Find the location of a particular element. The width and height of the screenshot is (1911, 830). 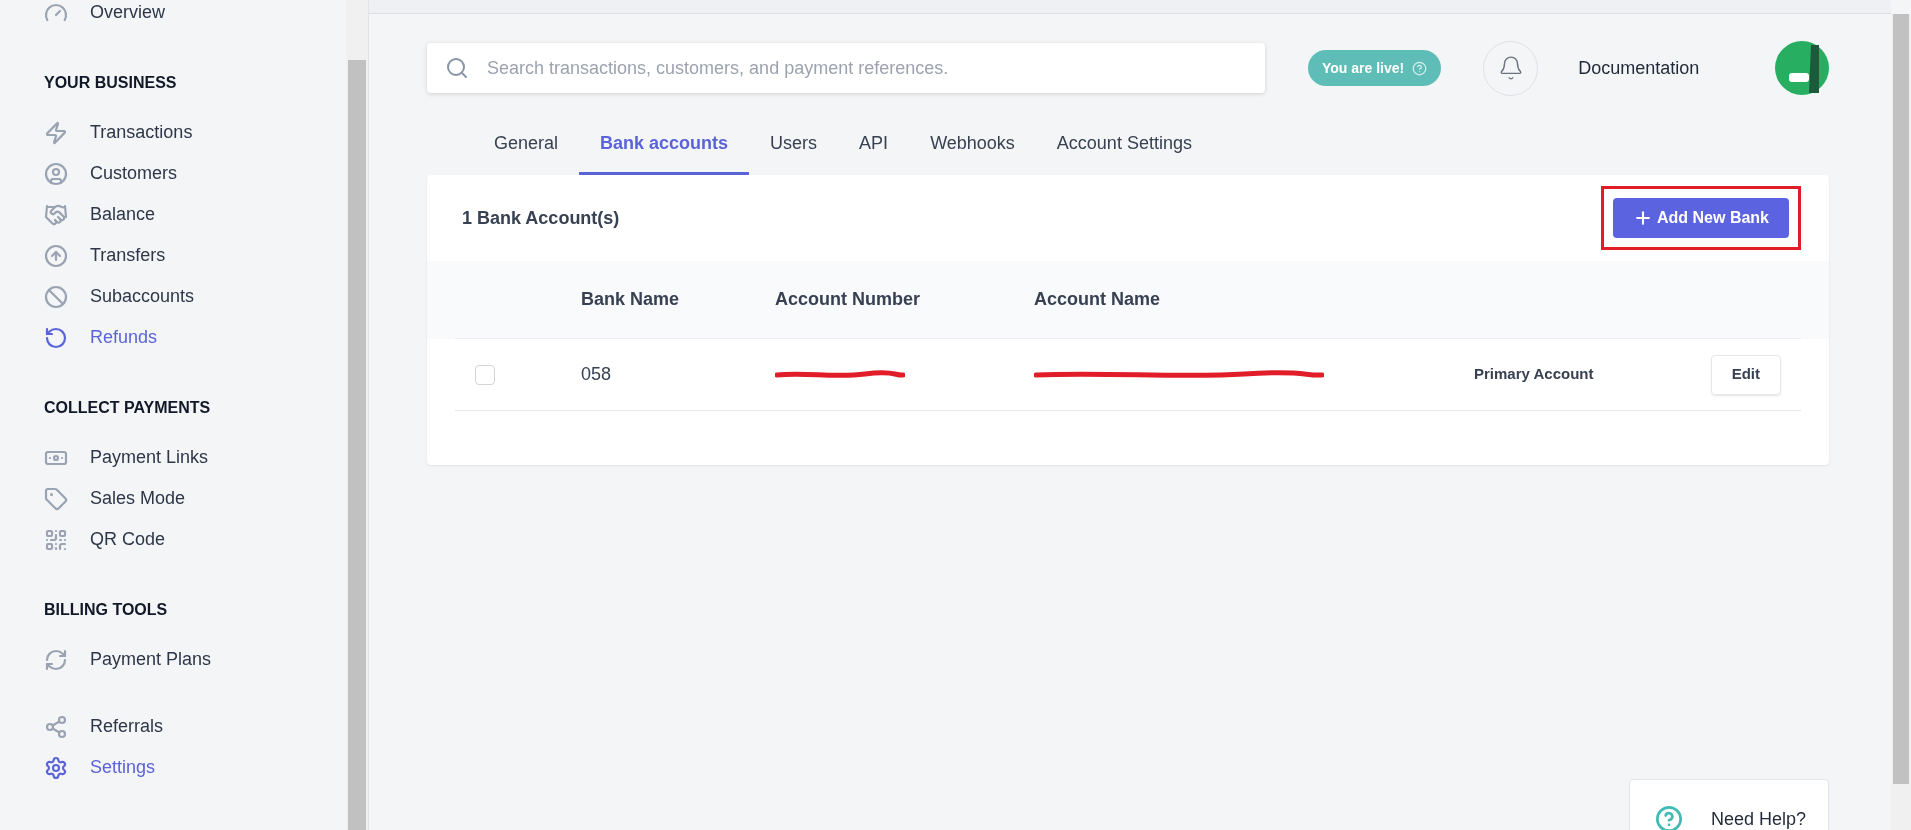

tab: General is located at coordinates (526, 145).